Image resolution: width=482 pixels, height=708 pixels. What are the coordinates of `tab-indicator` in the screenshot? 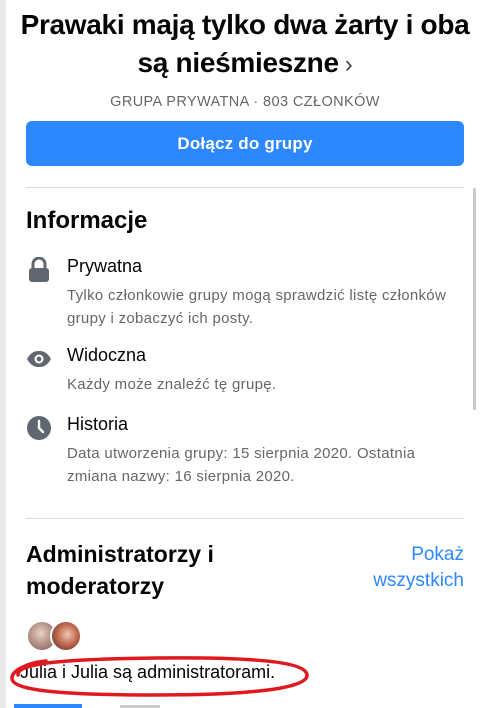 It's located at (48, 706).